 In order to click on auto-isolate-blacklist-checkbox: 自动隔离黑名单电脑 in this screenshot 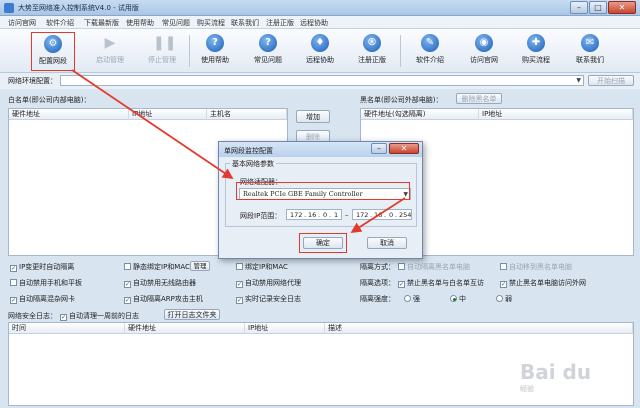, I will do `click(434, 267)`.